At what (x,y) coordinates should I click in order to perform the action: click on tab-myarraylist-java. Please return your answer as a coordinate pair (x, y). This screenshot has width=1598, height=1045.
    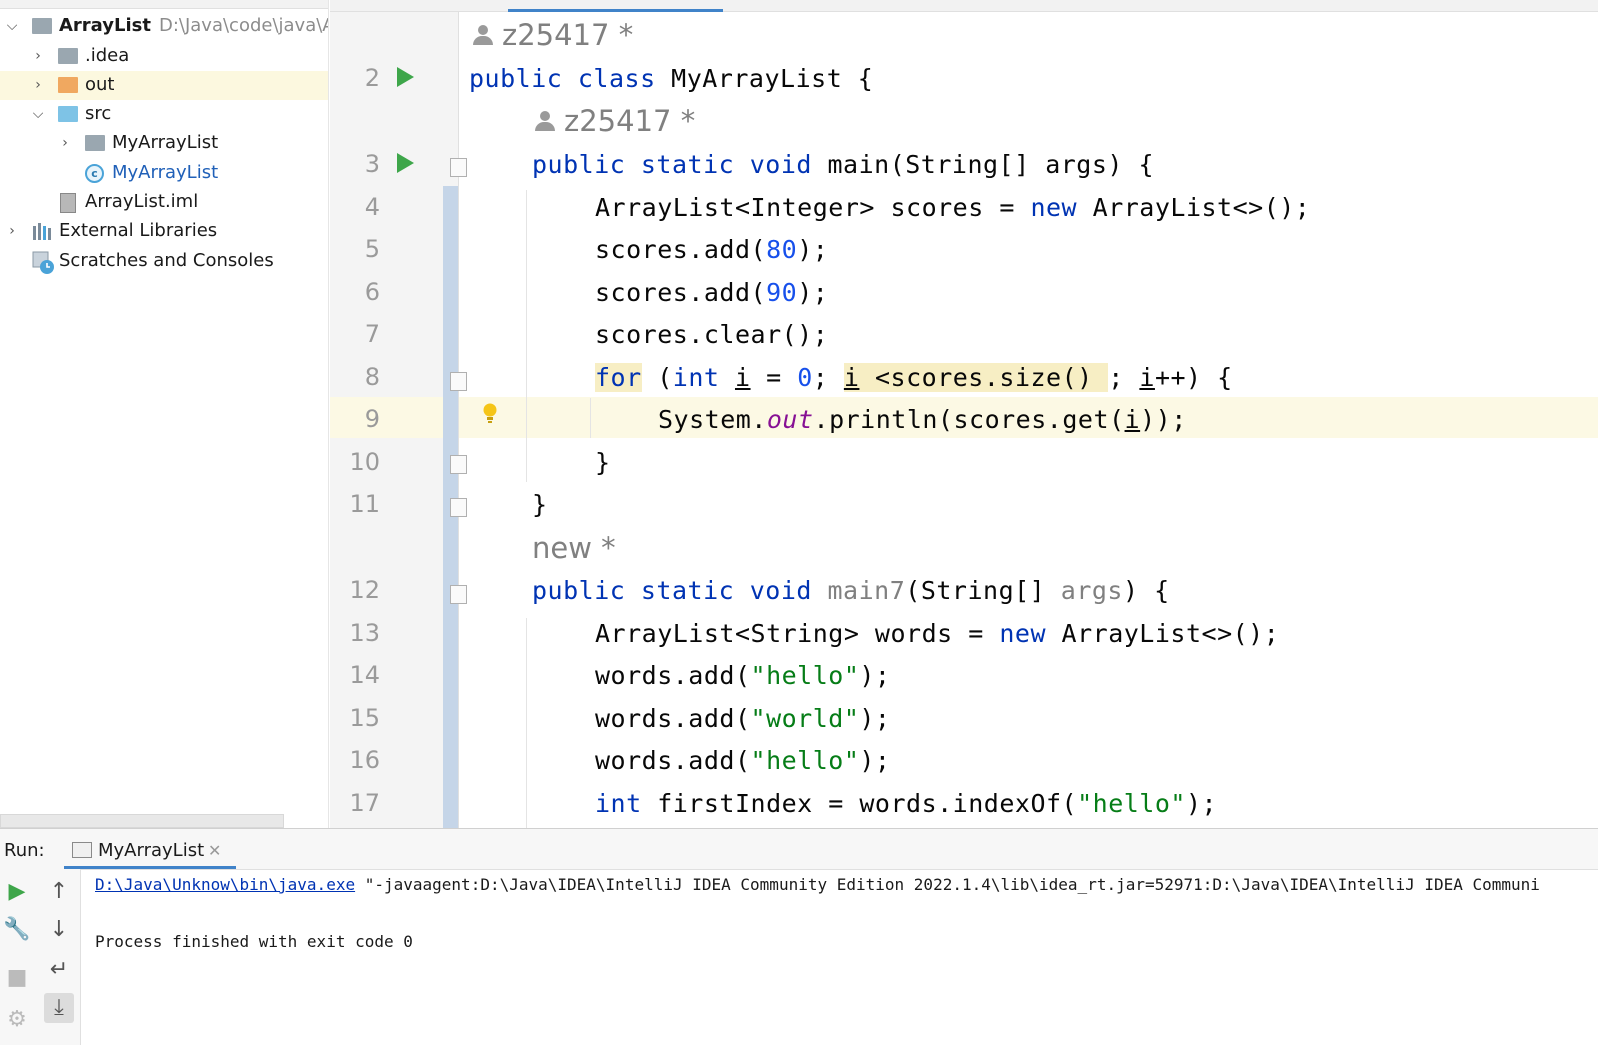
    Looking at the image, I should click on (615, 6).